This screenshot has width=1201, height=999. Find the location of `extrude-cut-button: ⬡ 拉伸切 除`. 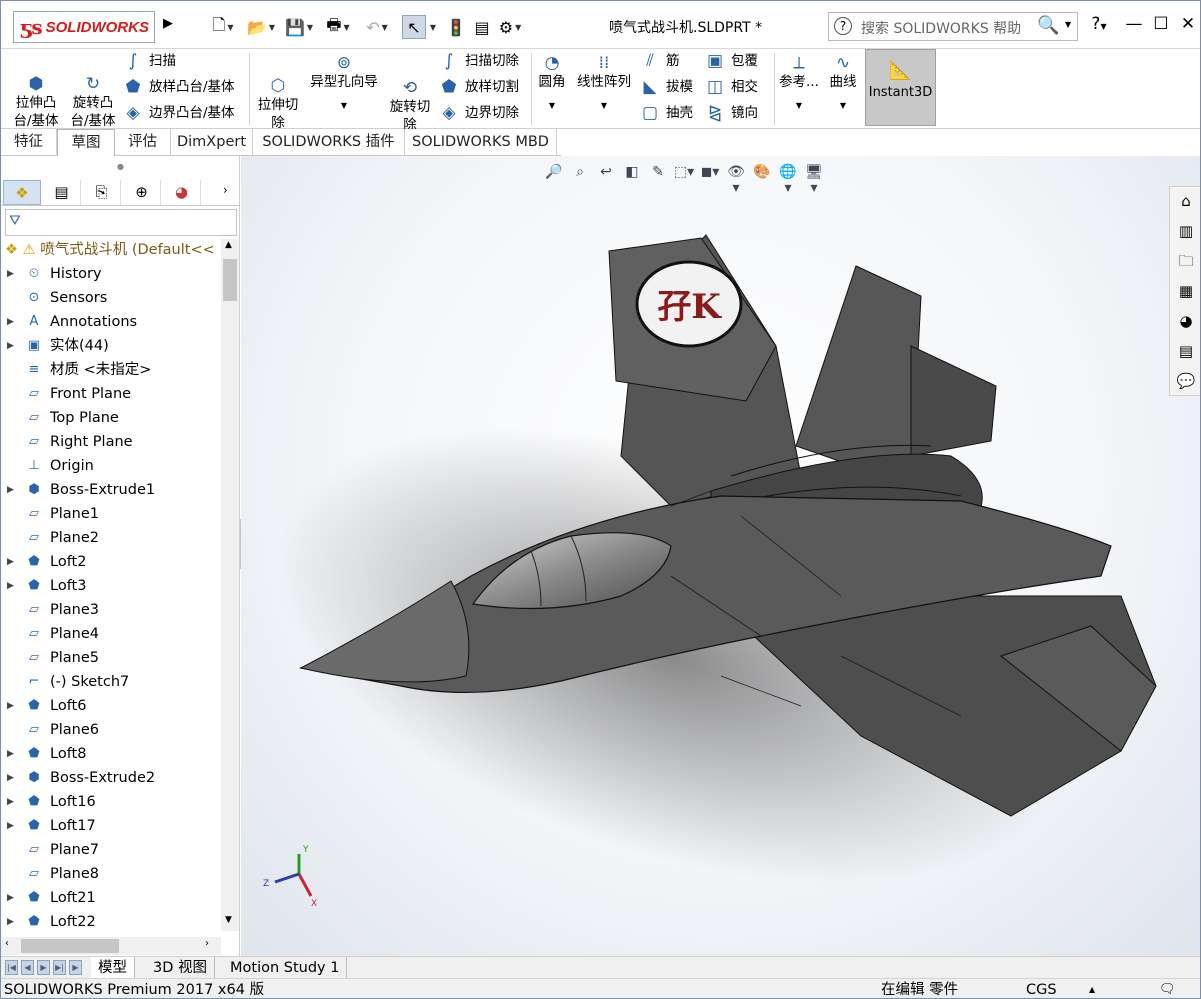

extrude-cut-button: ⬡ 拉伸切 除 is located at coordinates (278, 95).